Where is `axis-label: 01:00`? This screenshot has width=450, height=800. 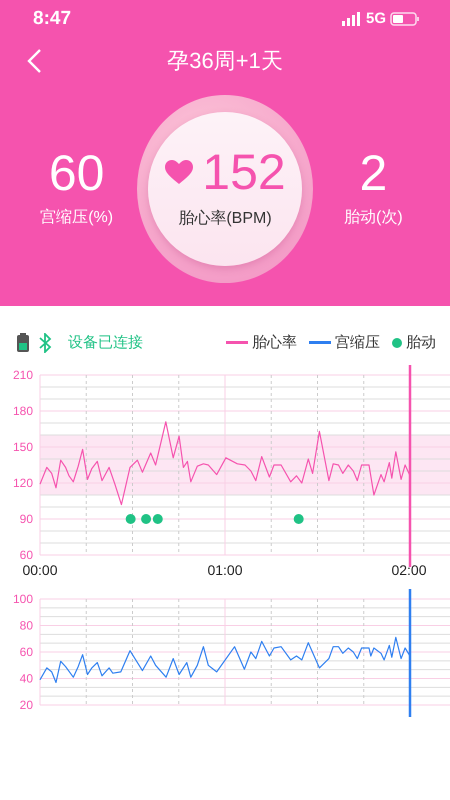 axis-label: 01:00 is located at coordinates (225, 570).